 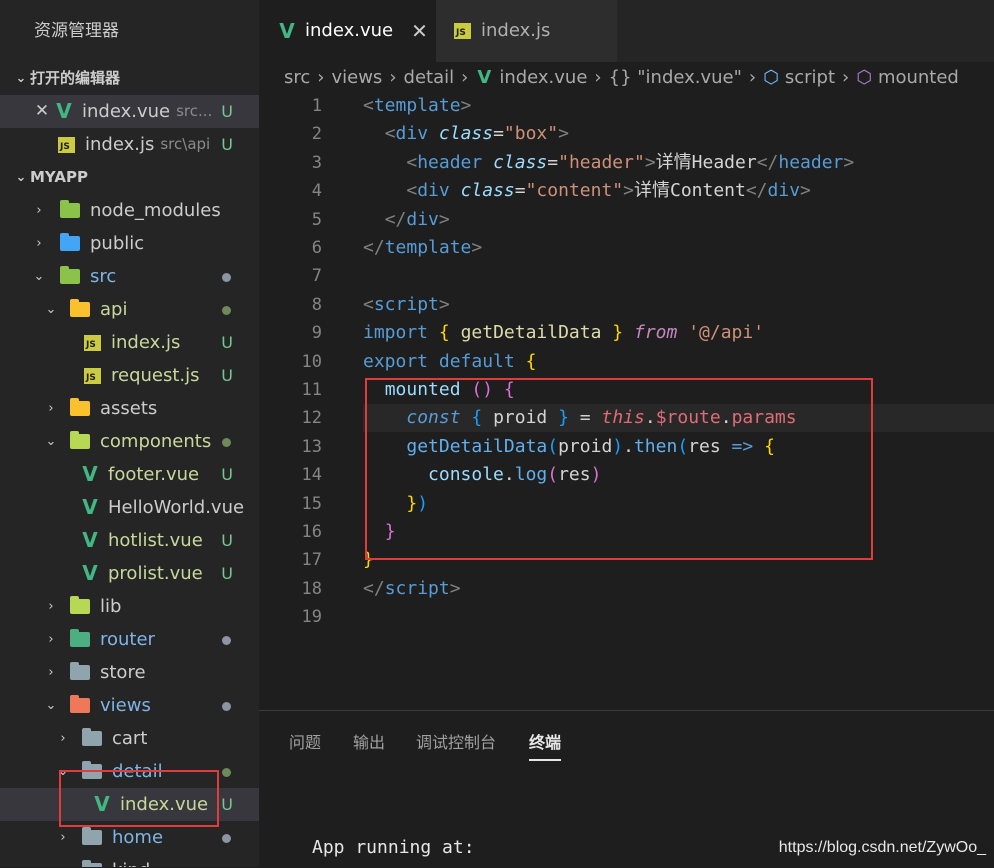 What do you see at coordinates (129, 573) in the screenshot?
I see `tree-item-prolist: V prolist.vue U` at bounding box center [129, 573].